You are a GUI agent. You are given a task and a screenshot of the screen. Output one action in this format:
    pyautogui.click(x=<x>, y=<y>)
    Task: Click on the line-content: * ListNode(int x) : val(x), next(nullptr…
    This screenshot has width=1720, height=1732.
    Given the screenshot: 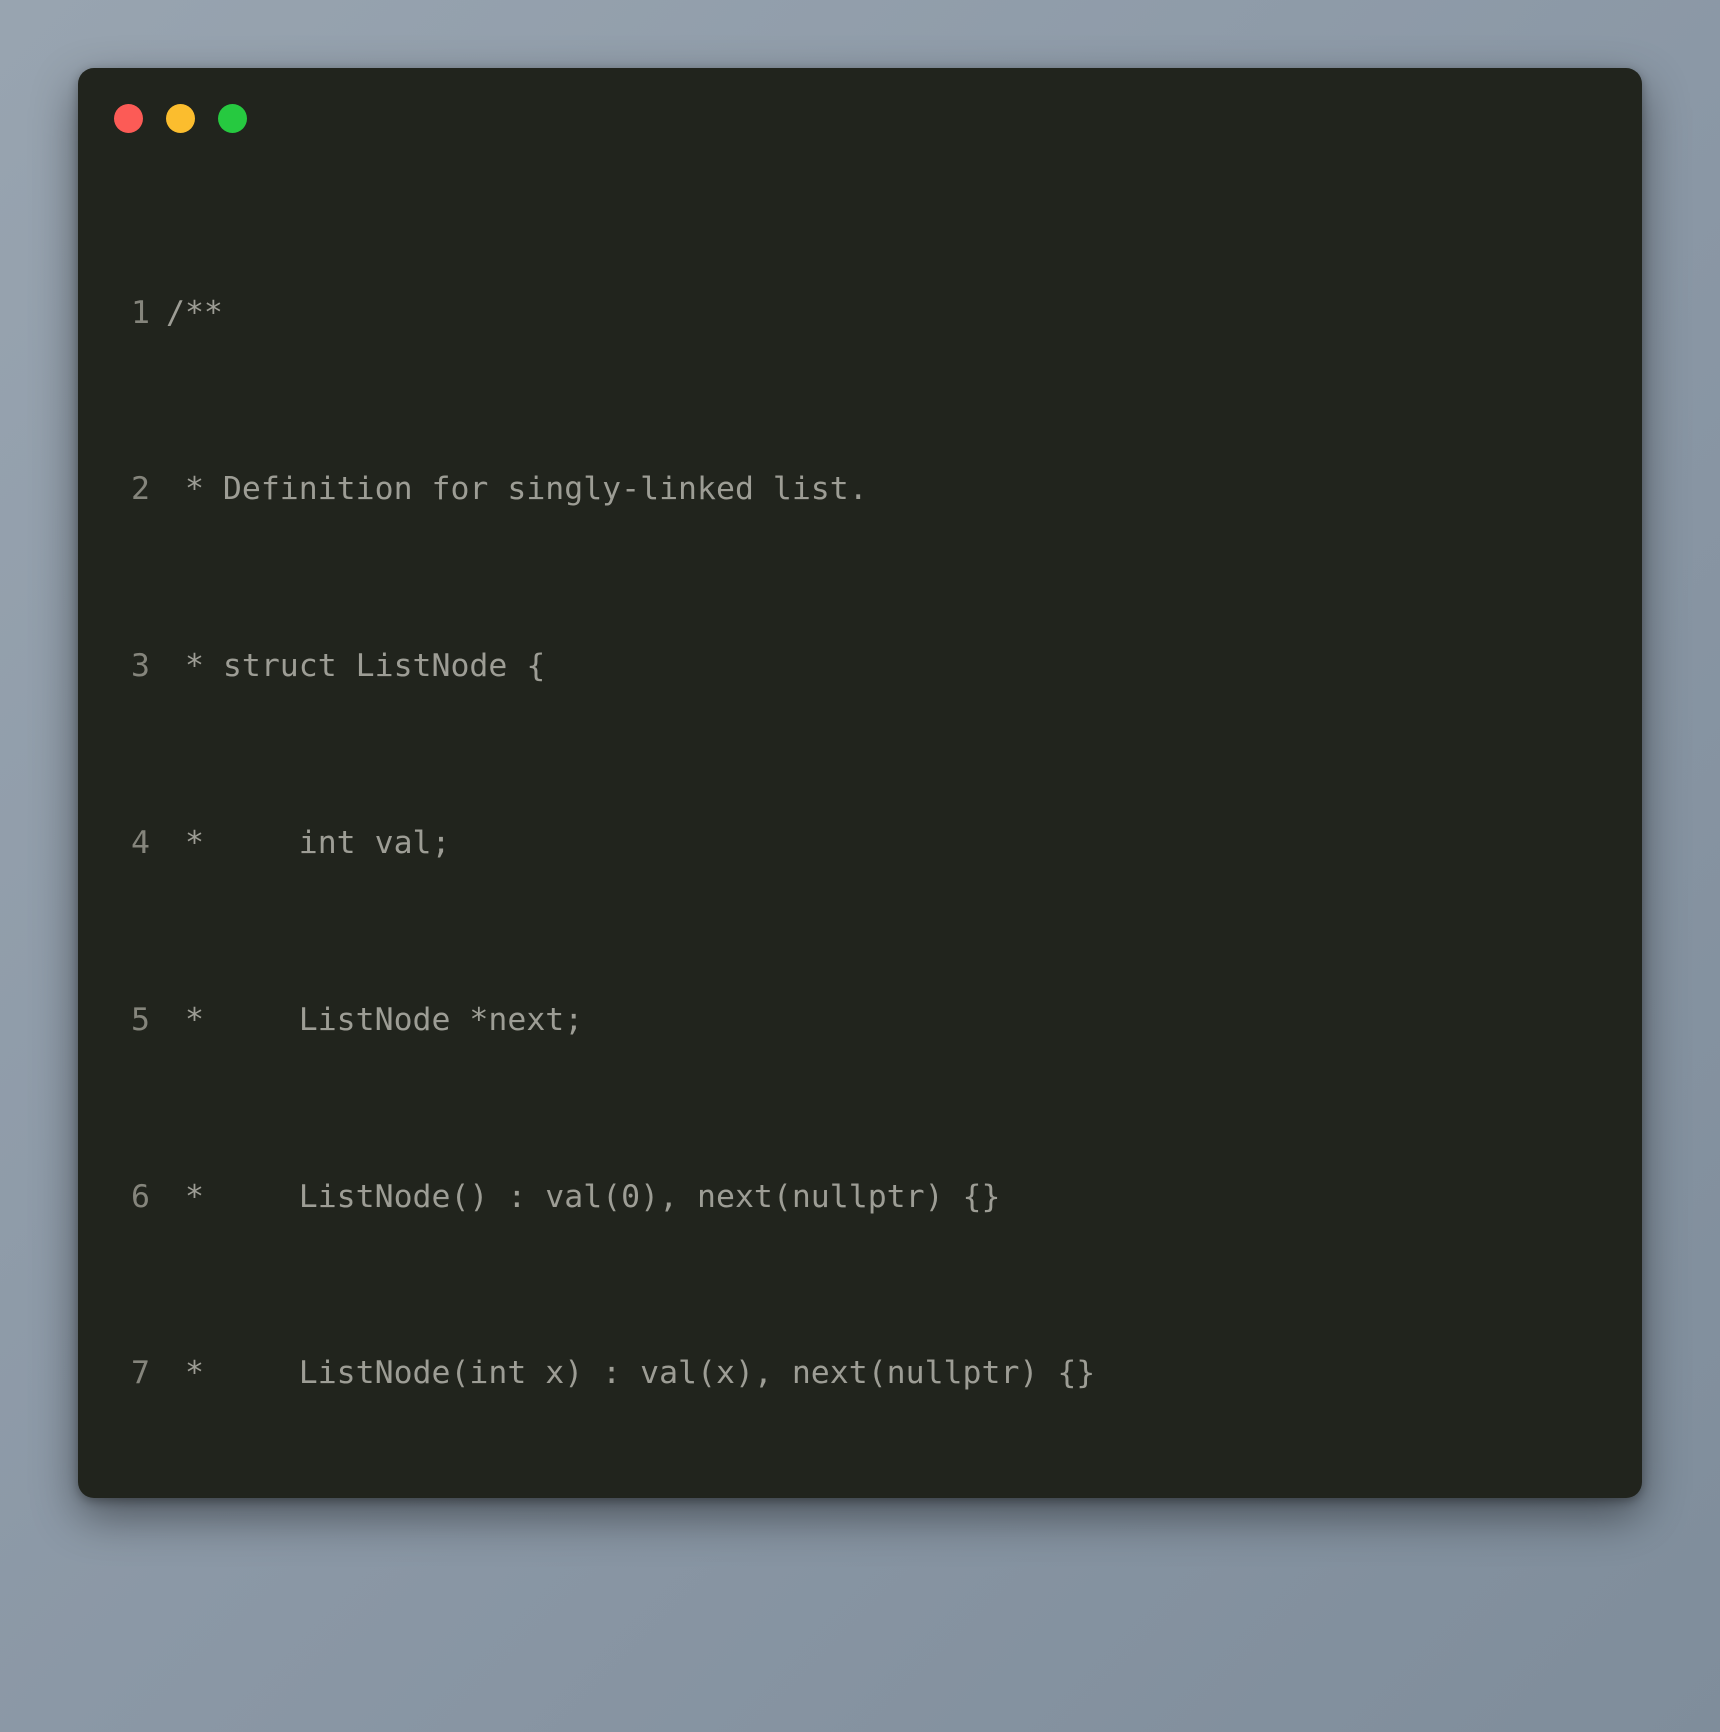 What is the action you would take?
    pyautogui.click(x=631, y=1373)
    